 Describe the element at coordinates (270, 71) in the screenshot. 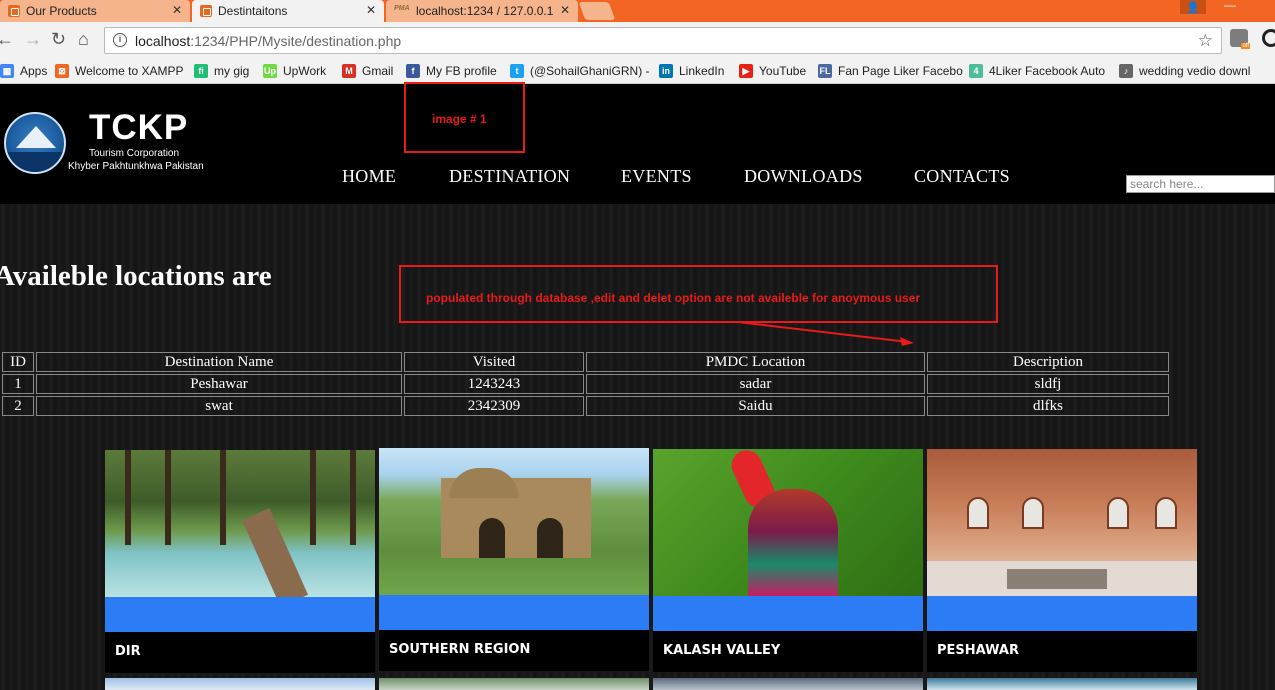

I see `upwork-icon: Up` at that location.